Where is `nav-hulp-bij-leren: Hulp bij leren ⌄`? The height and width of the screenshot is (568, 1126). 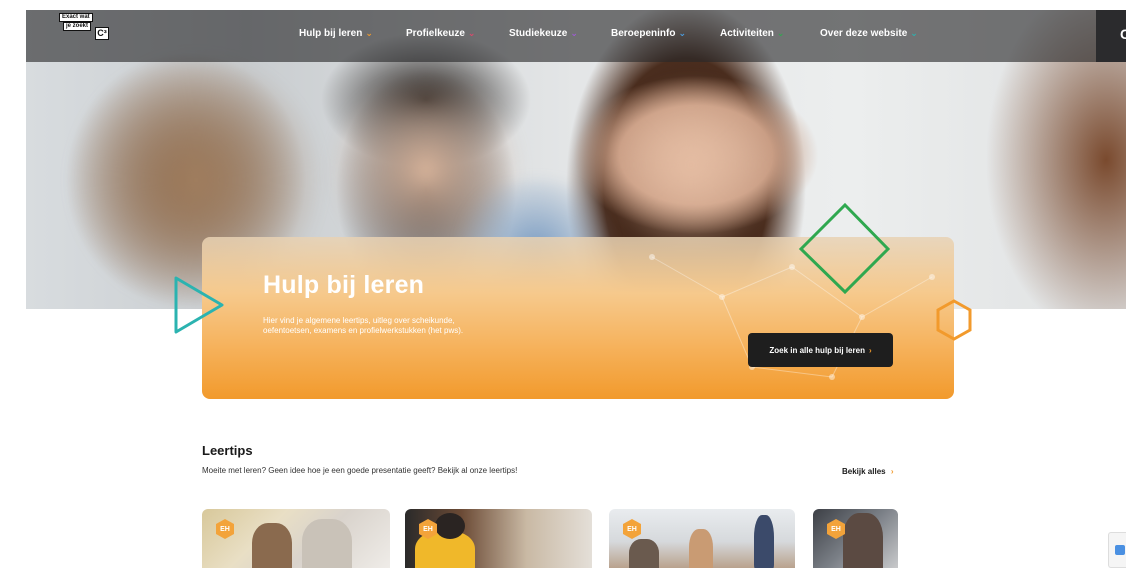
nav-hulp-bij-leren: Hulp bij leren ⌄ is located at coordinates (336, 33).